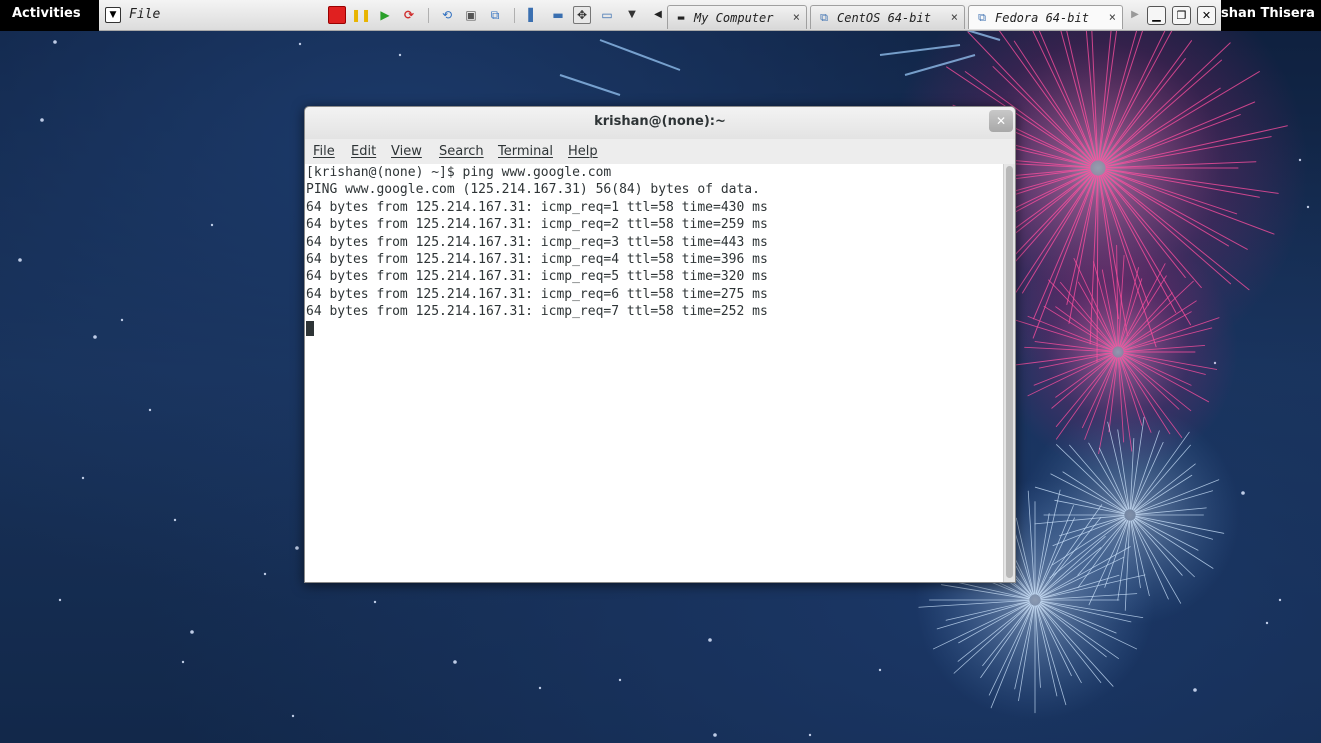 This screenshot has width=1321, height=743. I want to click on reset-icon: ⟳, so click(409, 15).